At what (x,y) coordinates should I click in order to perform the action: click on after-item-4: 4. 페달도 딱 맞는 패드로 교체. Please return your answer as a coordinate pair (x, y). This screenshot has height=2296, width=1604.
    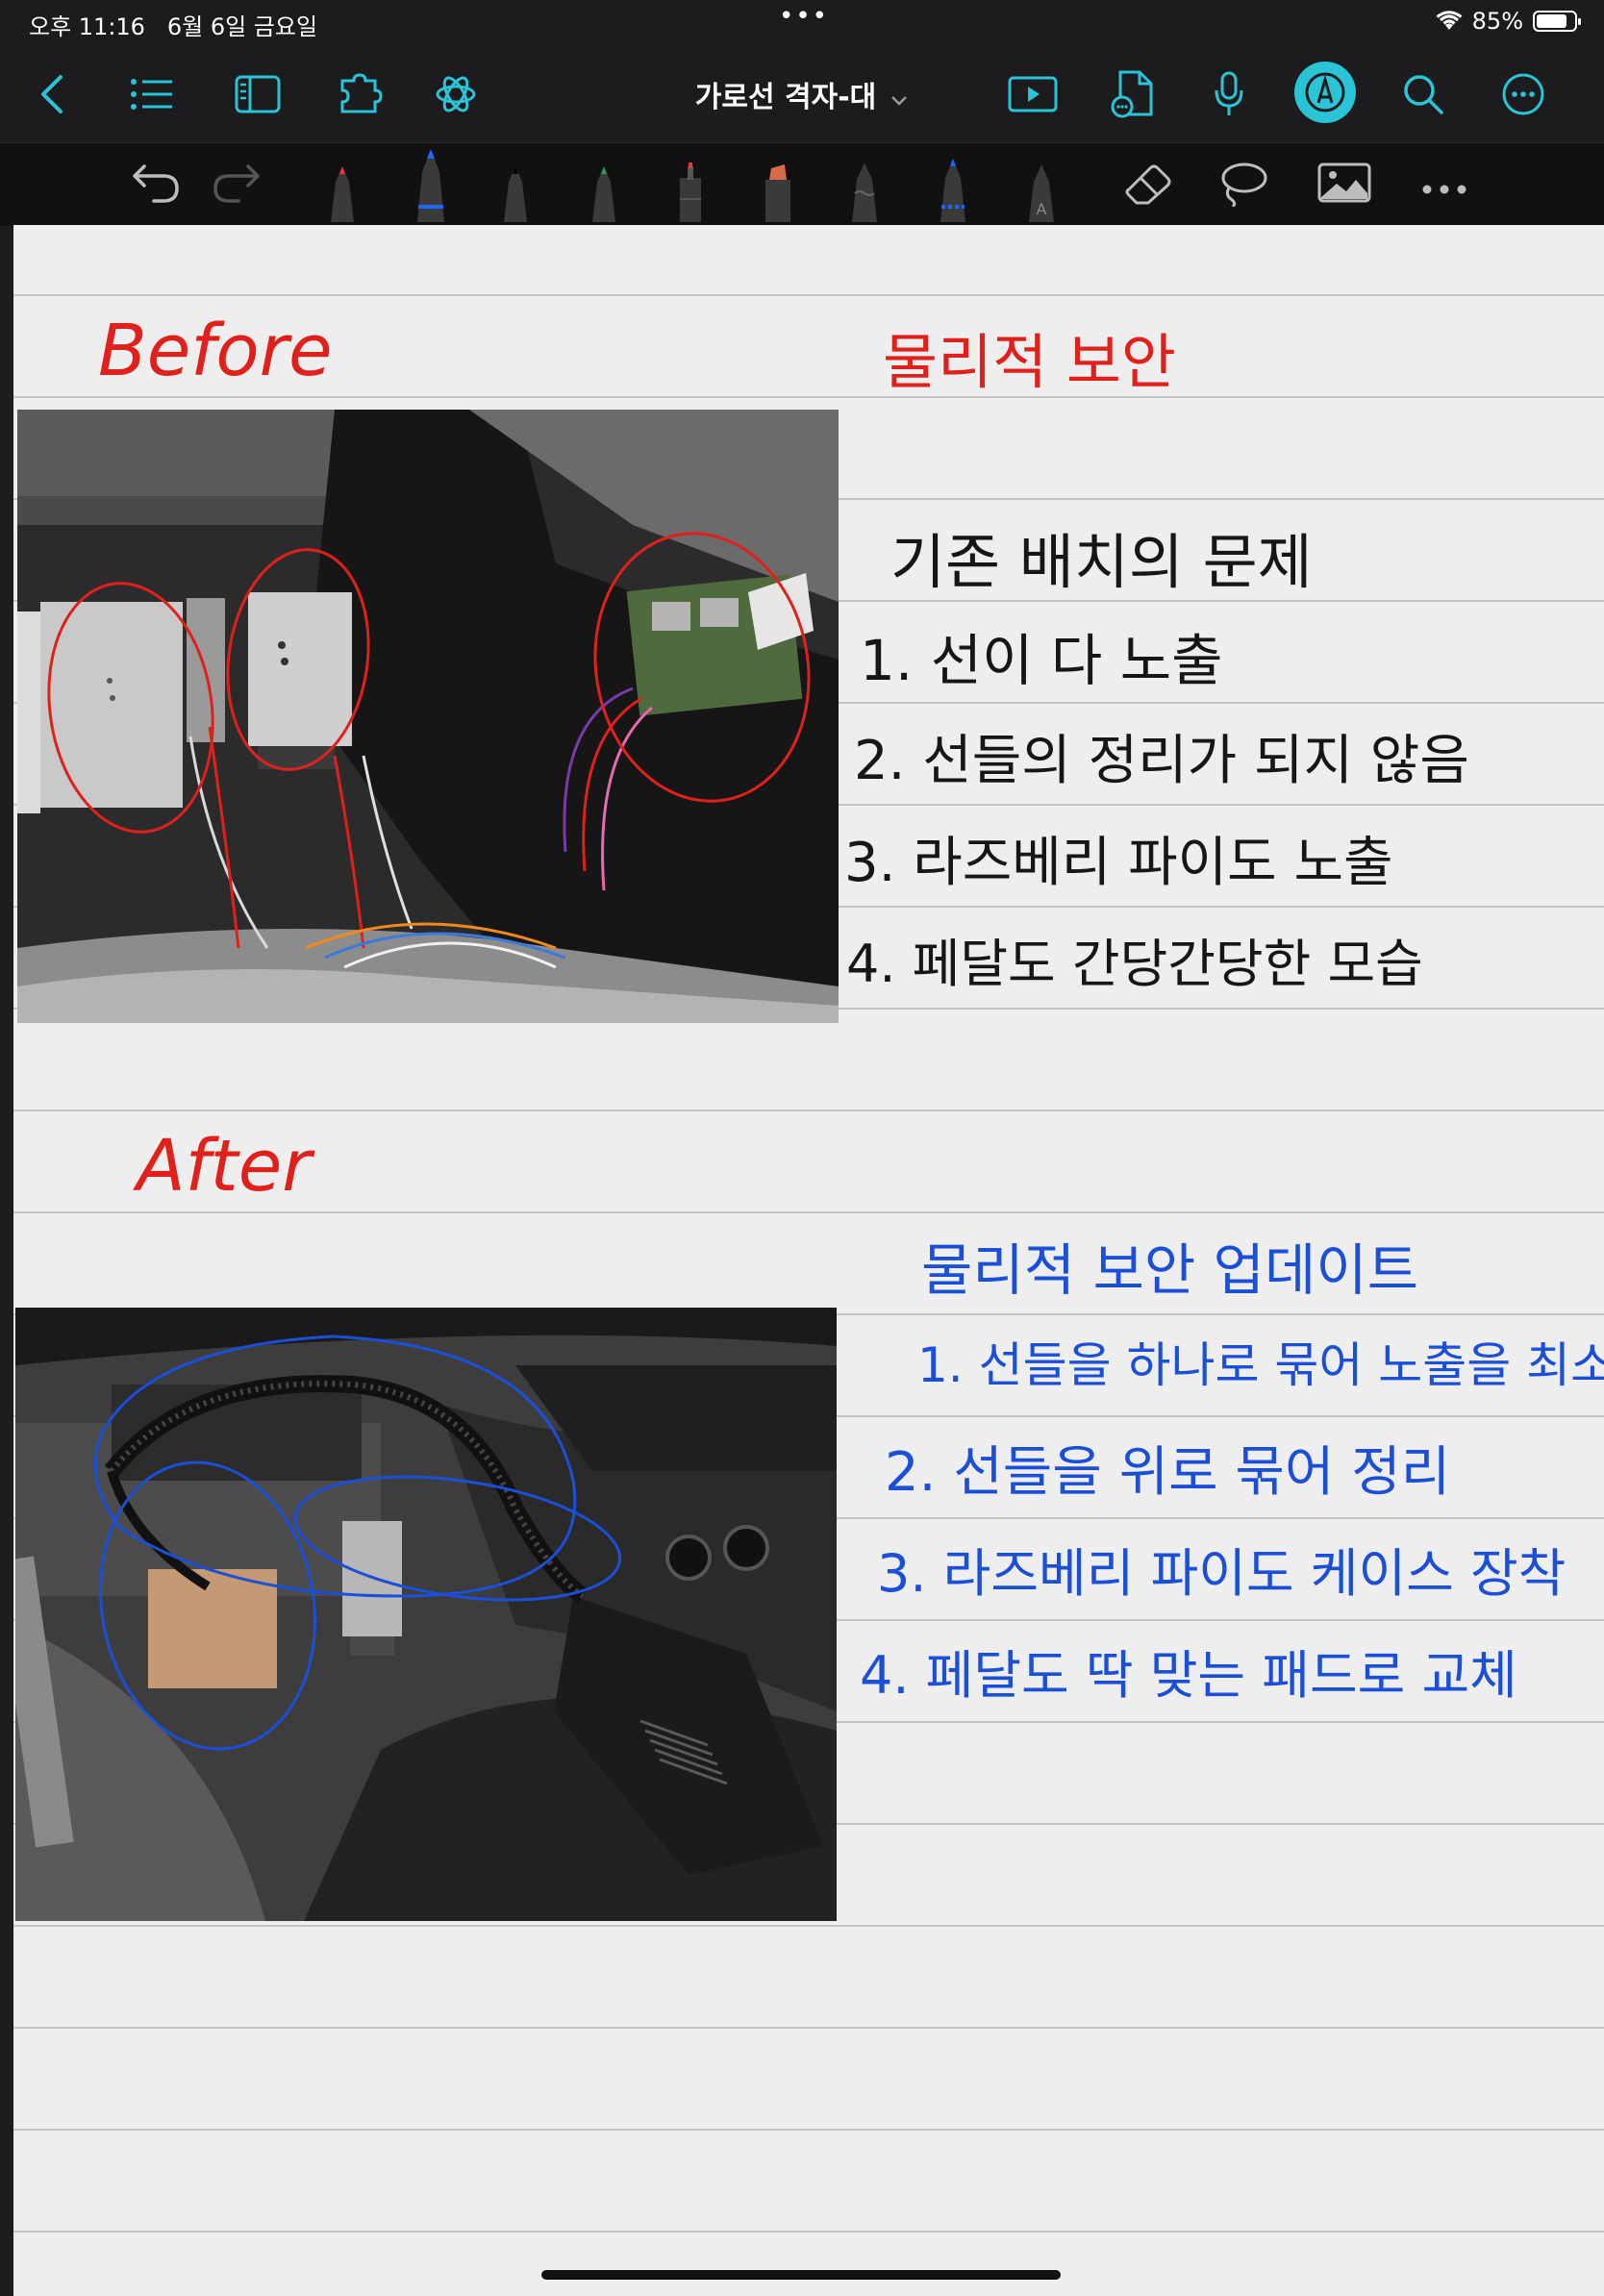
    Looking at the image, I should click on (1188, 1675).